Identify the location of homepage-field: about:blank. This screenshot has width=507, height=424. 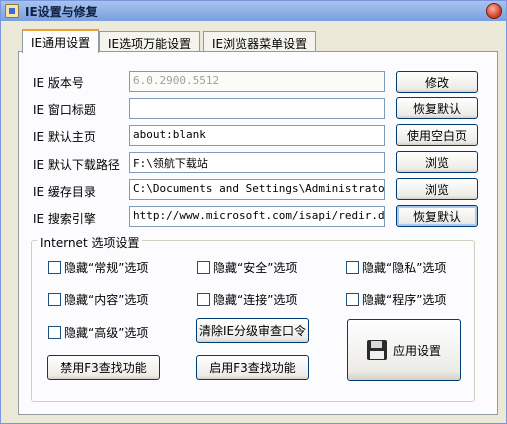
(257, 135).